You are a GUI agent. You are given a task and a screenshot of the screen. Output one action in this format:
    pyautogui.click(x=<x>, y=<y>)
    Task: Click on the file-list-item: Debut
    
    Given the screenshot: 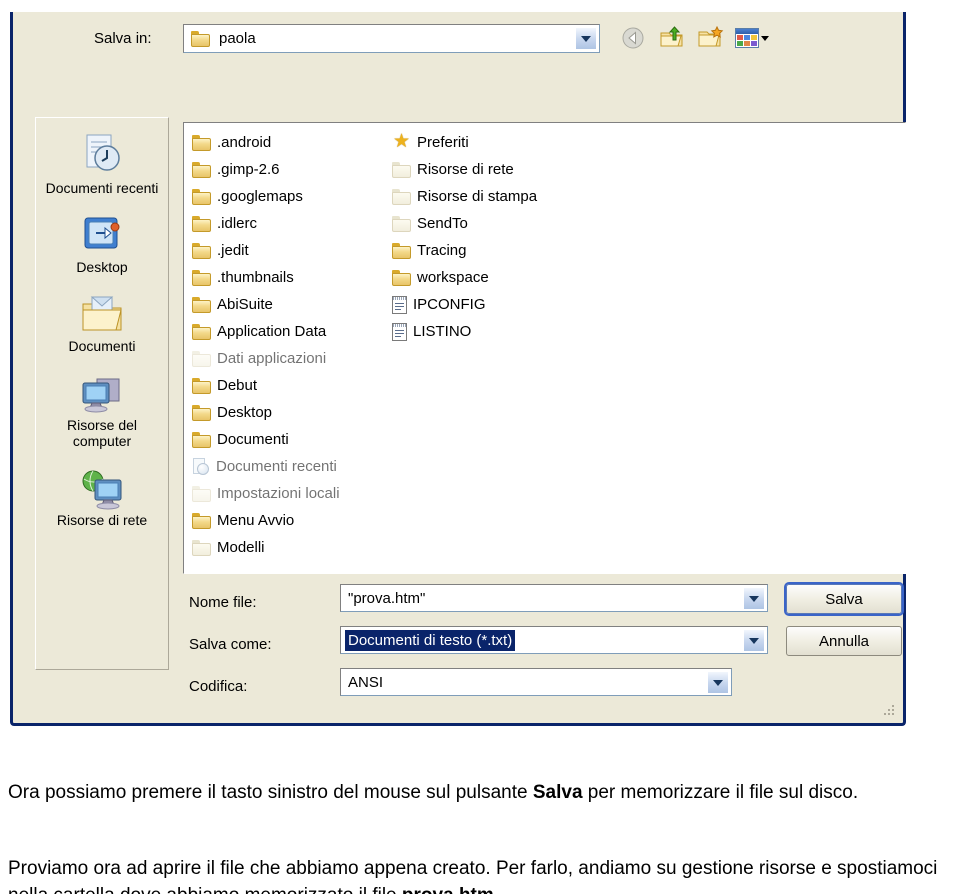 What is the action you would take?
    pyautogui.click(x=281, y=385)
    